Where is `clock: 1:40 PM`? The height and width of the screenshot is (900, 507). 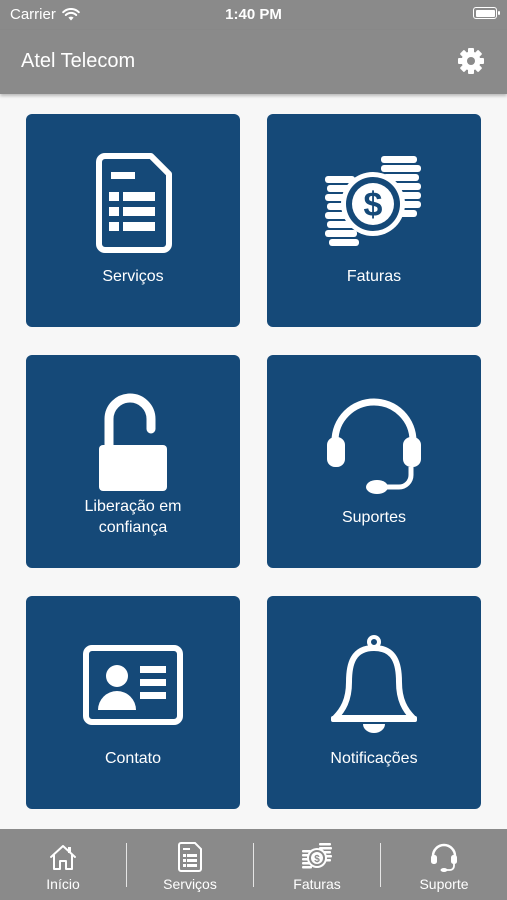
clock: 1:40 PM is located at coordinates (253, 14).